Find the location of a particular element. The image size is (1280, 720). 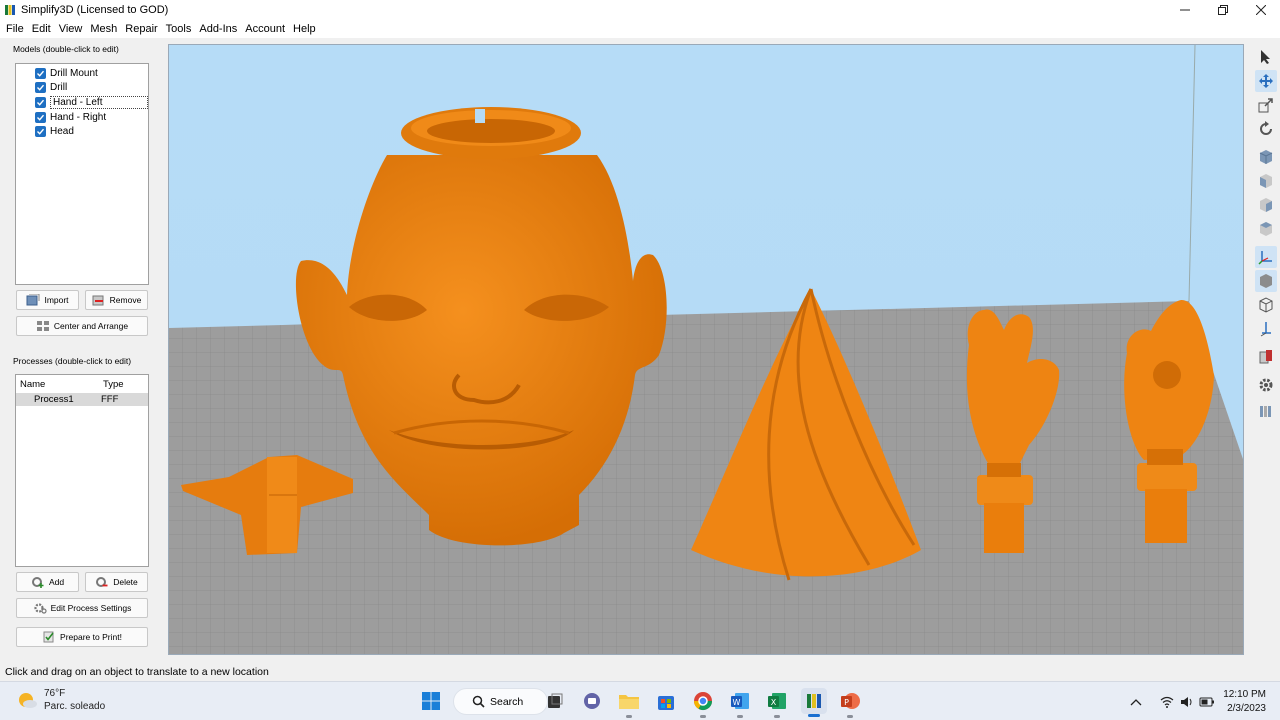

menu-file: File is located at coordinates (15, 29).